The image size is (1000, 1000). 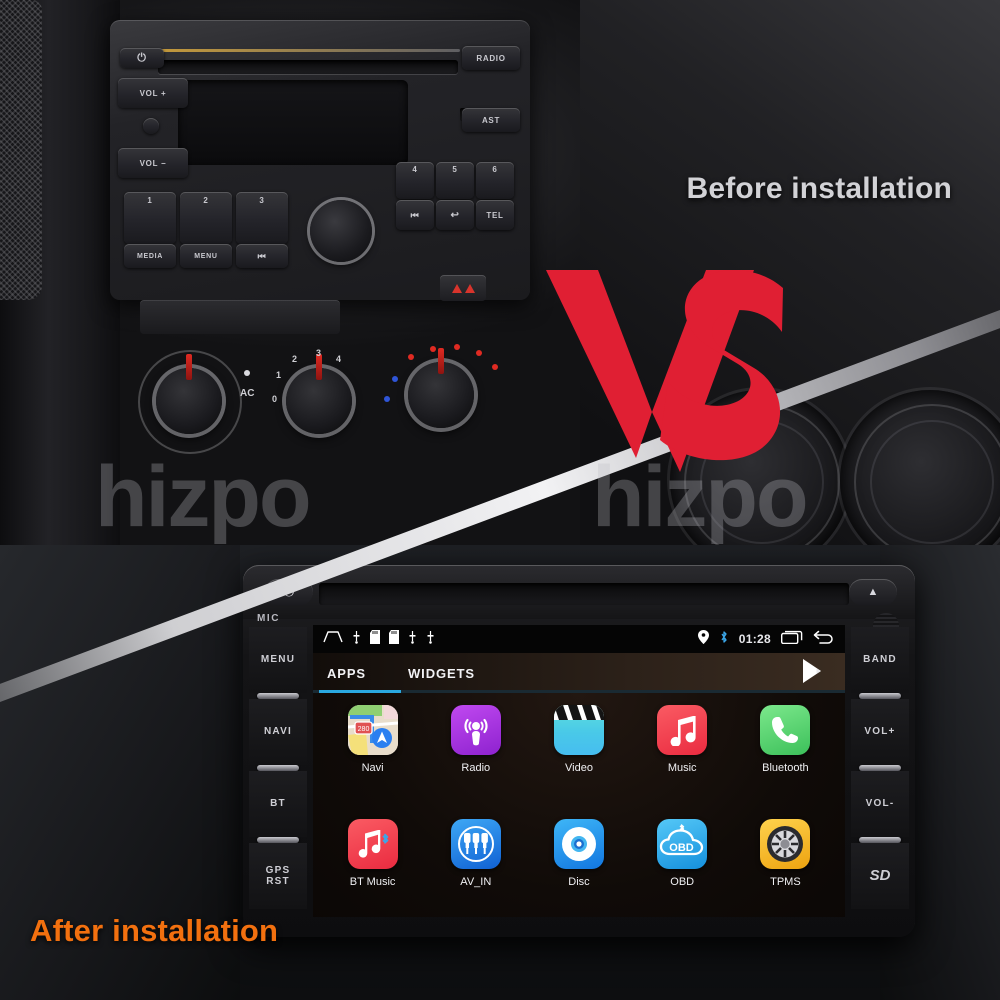 What do you see at coordinates (203, 497) in the screenshot?
I see `watermark: hizpo` at bounding box center [203, 497].